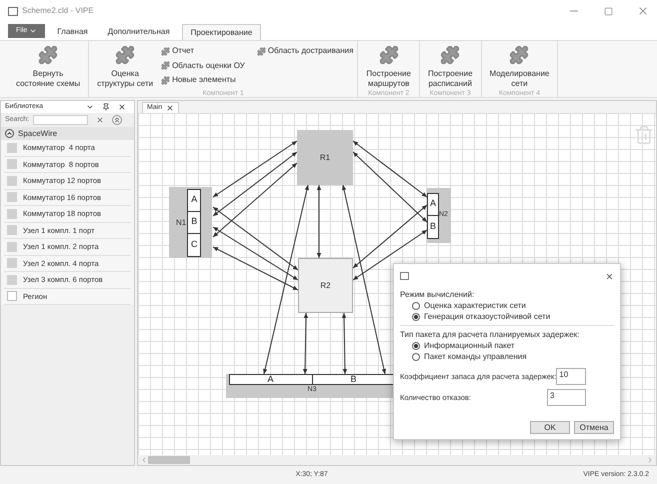 The height and width of the screenshot is (484, 657). Describe the element at coordinates (325, 157) in the screenshot. I see `router-node: R1` at that location.